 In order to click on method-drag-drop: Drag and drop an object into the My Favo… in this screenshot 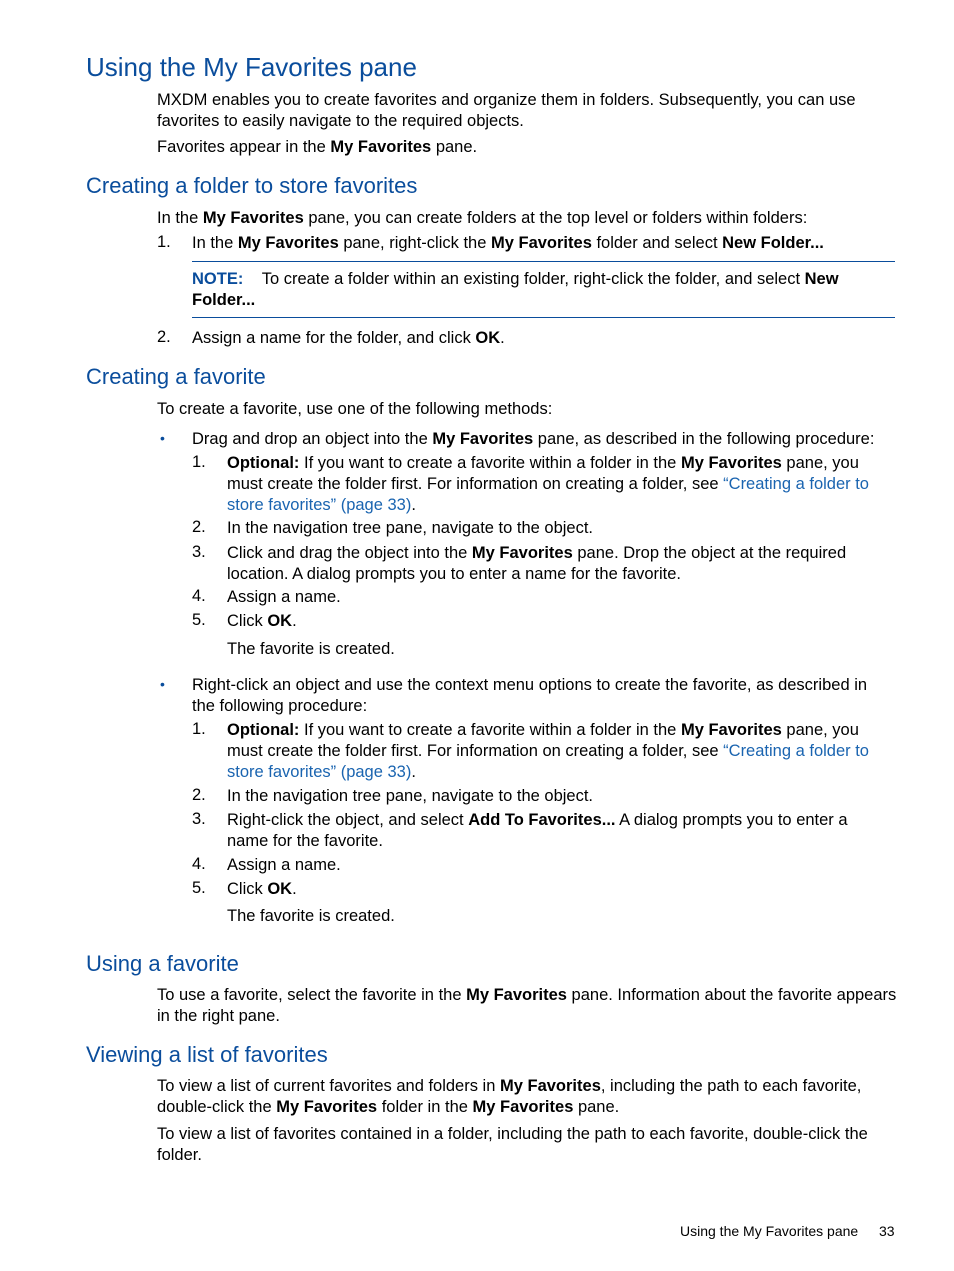, I will do `click(547, 439)`.